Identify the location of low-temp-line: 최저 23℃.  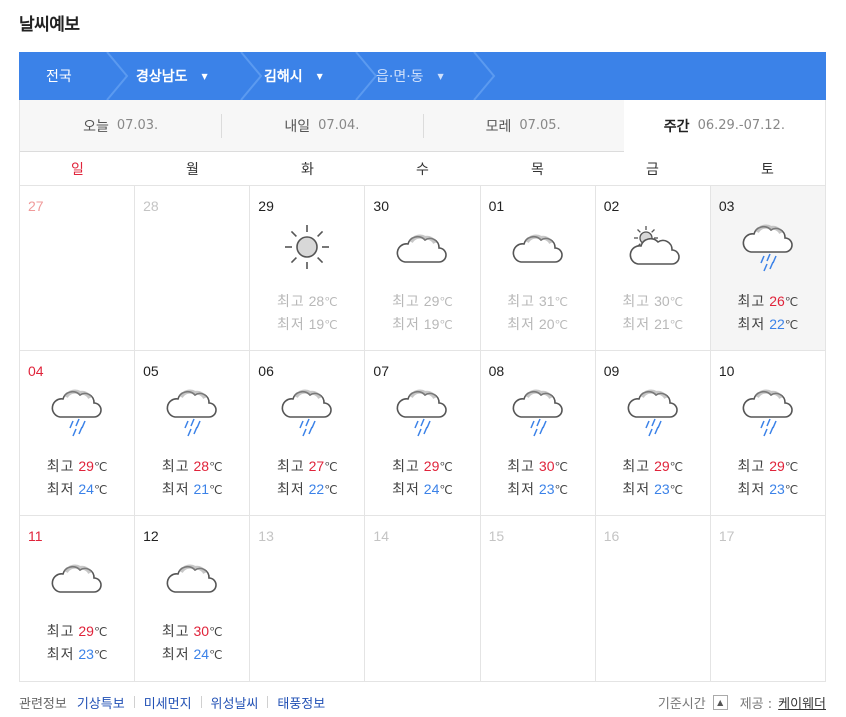
(77, 654).